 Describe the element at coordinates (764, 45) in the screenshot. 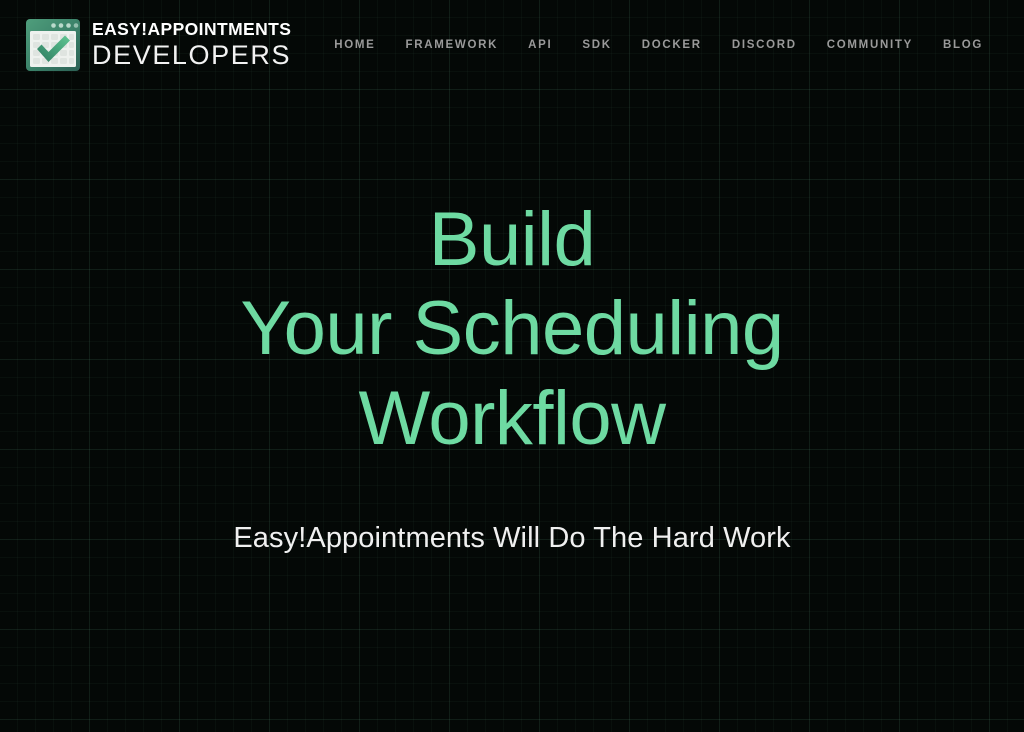

I see `nav-item-discord: DISCORD` at that location.